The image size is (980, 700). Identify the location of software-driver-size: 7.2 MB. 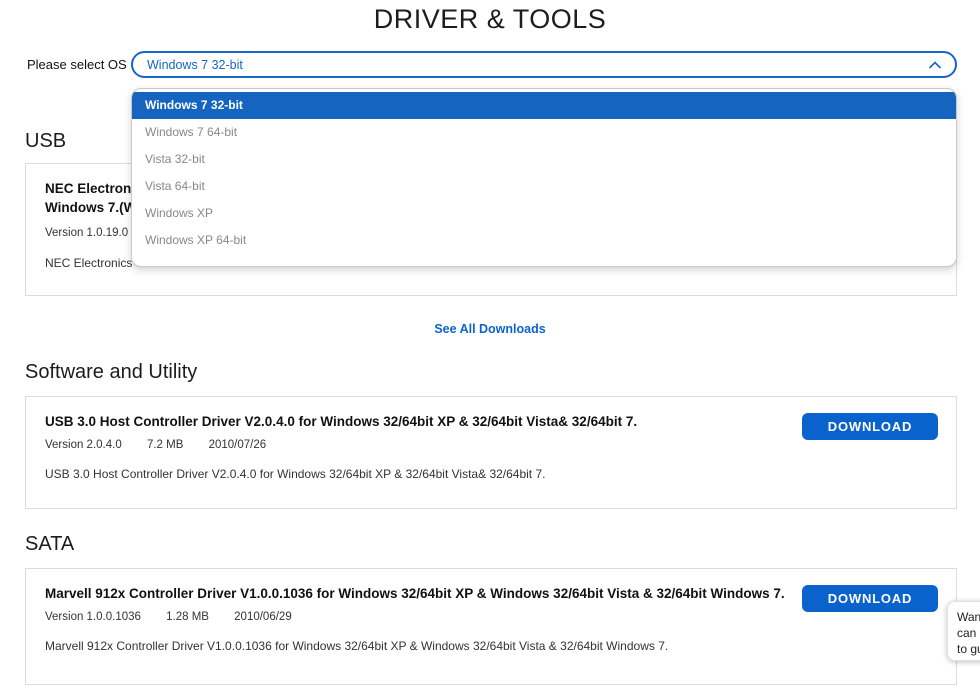
(165, 445).